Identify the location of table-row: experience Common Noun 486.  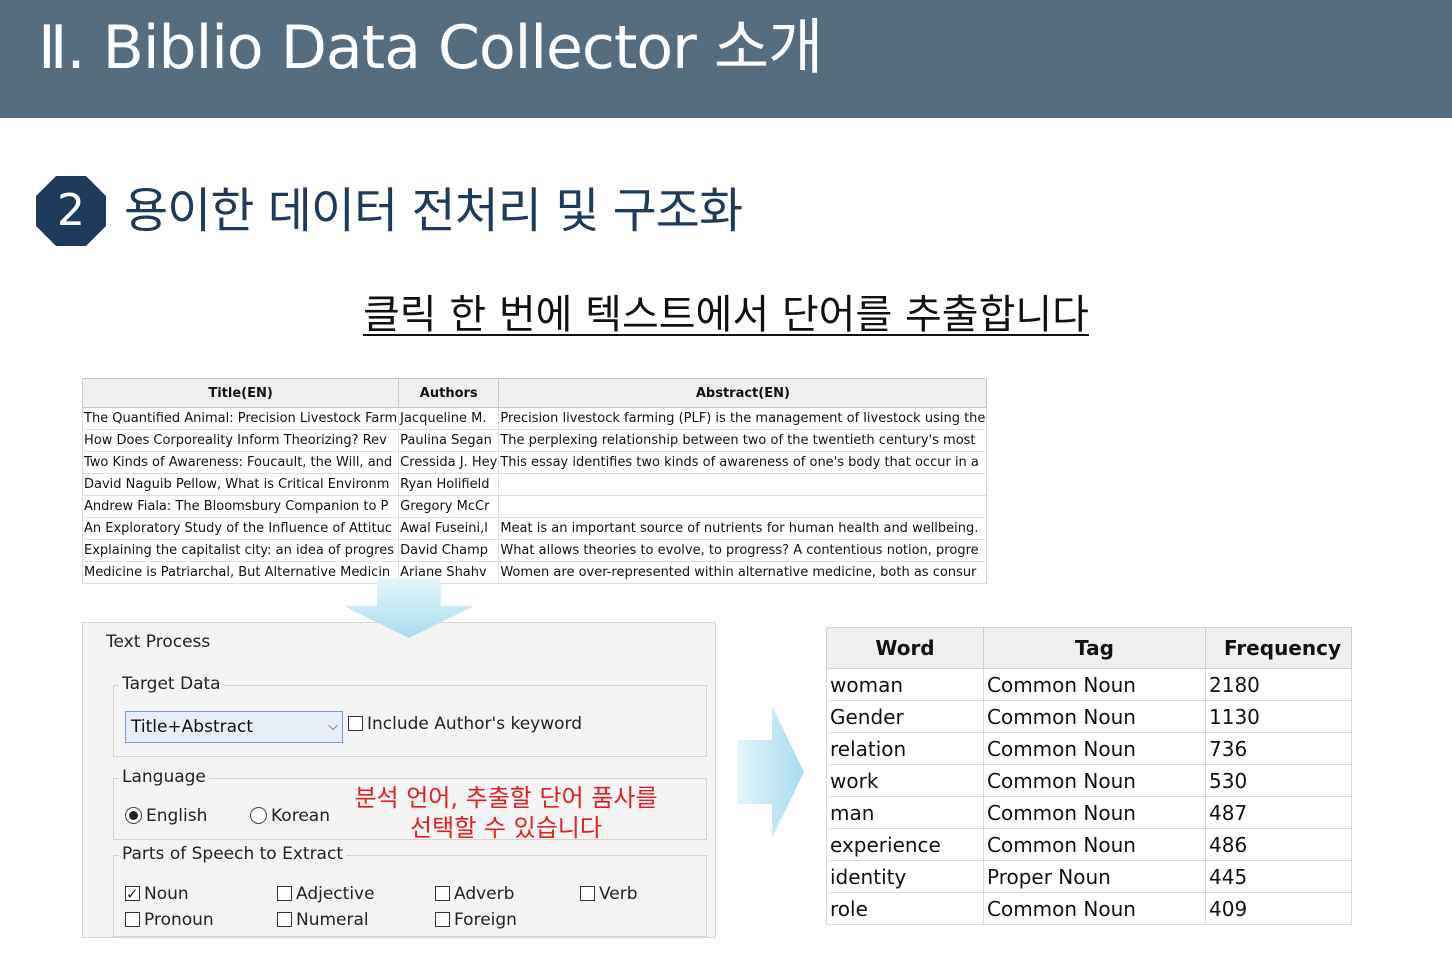
(1089, 844).